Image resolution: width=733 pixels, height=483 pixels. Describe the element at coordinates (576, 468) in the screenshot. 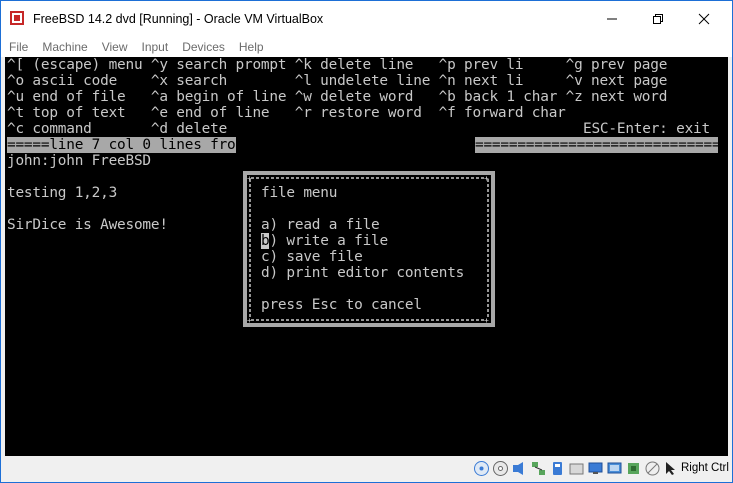

I see `shared-folders-icon` at that location.